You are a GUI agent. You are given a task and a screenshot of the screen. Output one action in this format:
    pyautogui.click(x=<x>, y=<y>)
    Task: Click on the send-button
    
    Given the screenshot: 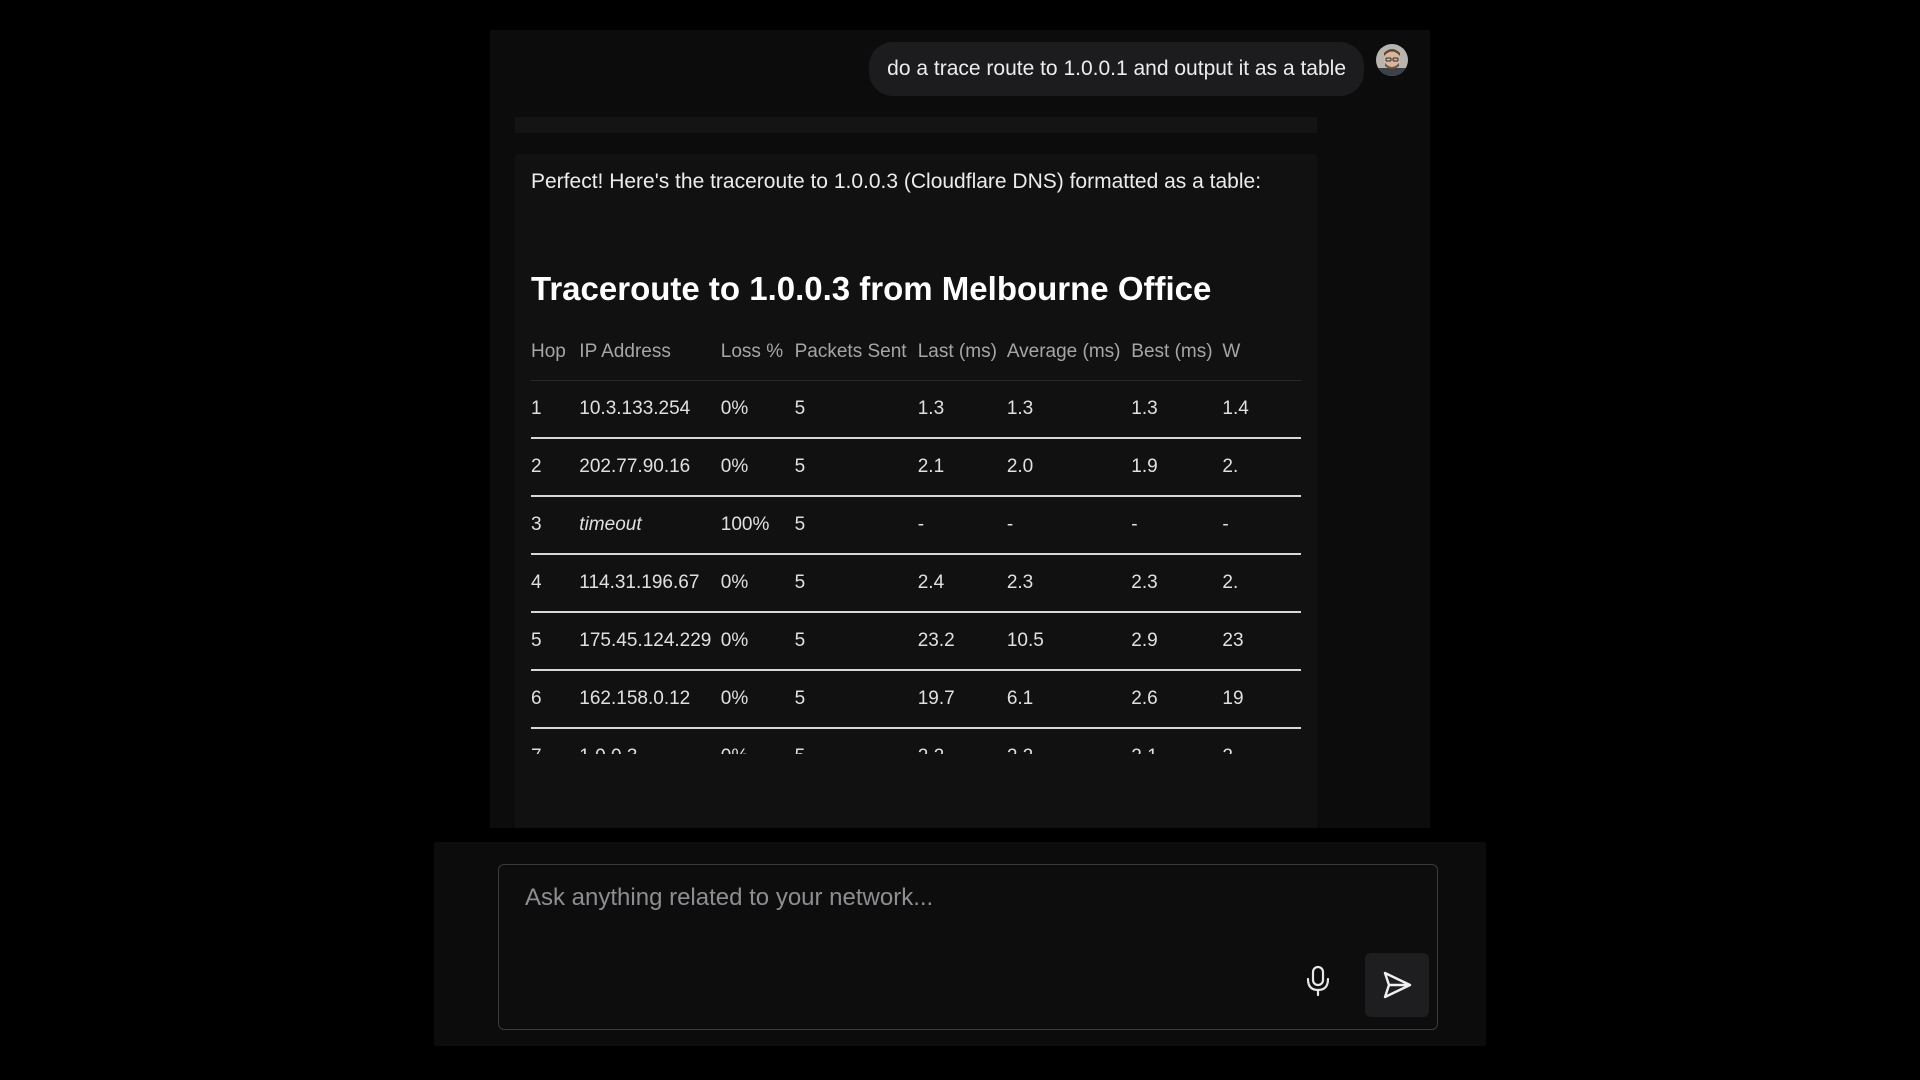 What is the action you would take?
    pyautogui.click(x=1397, y=985)
    